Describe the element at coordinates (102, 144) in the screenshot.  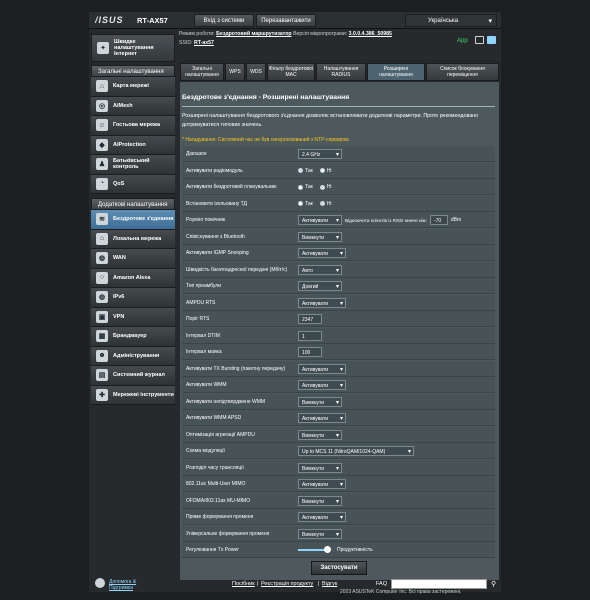
I see `shield-icon: ◆` at that location.